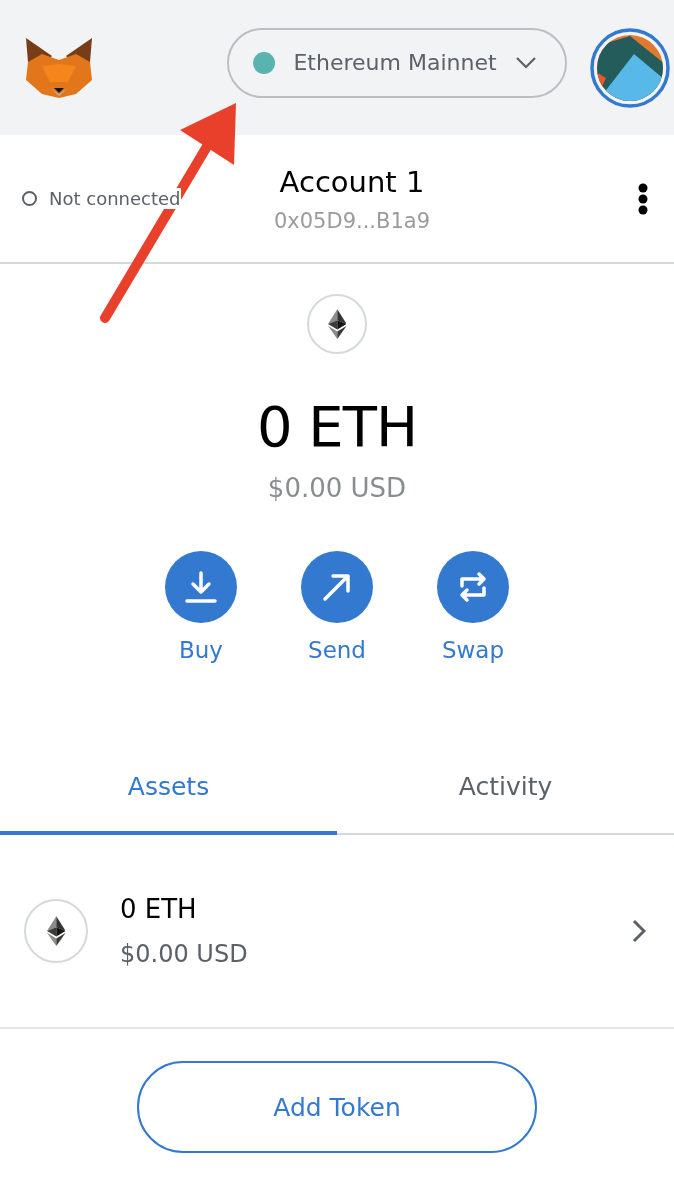 The height and width of the screenshot is (1190, 674). I want to click on tab: Assets, so click(168, 788).